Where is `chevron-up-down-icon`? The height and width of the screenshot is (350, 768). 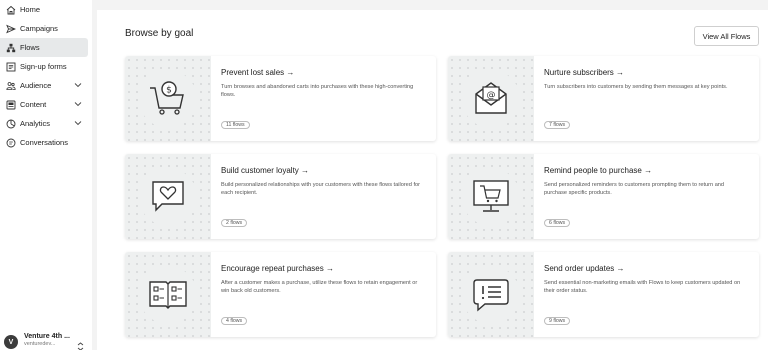
chevron-up-down-icon is located at coordinates (80, 344).